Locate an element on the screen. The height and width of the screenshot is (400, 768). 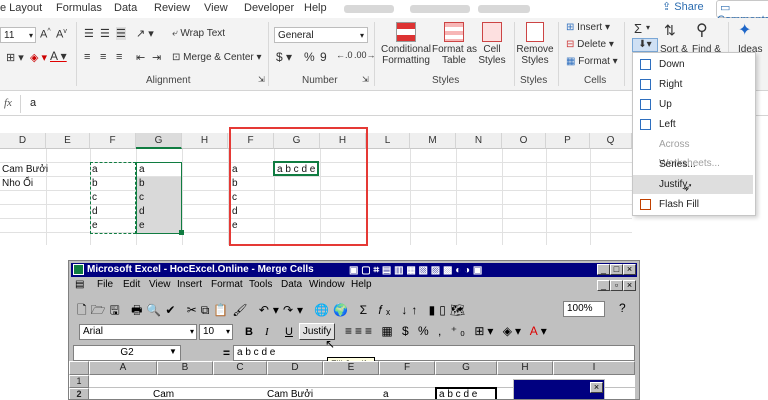
menu-data: Data is located at coordinates (291, 284).